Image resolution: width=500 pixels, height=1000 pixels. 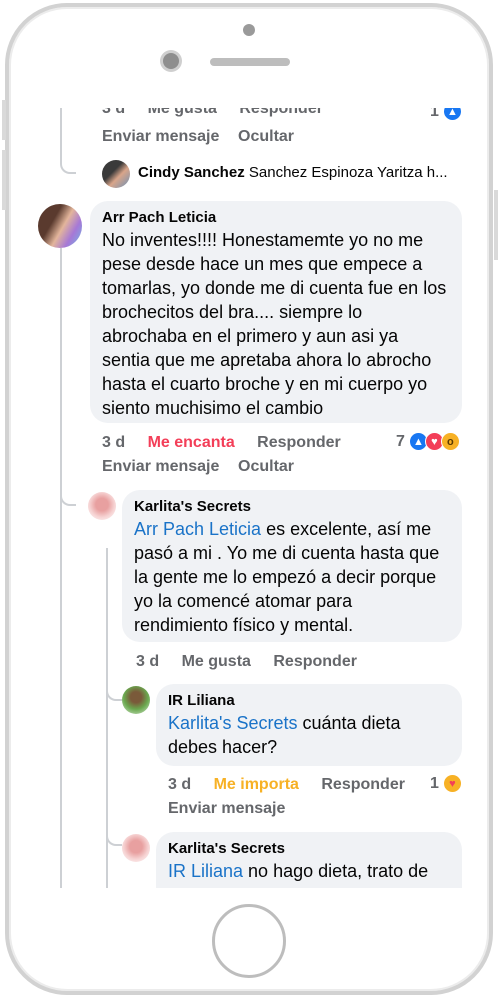 What do you see at coordinates (276, 217) in the screenshot?
I see `comment-author: Arr Pach Leticia` at bounding box center [276, 217].